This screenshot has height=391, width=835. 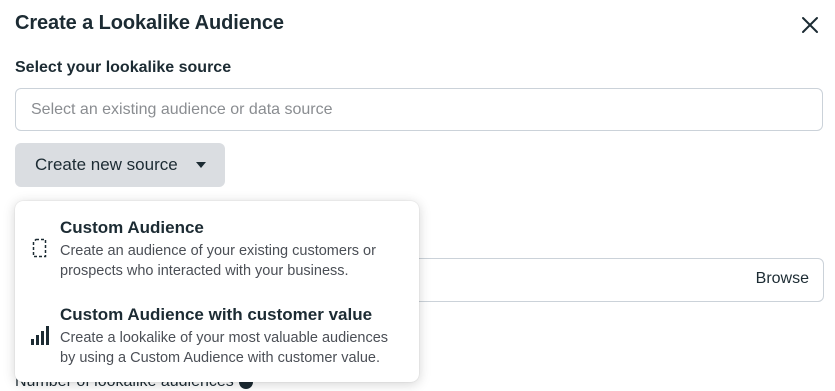 I want to click on dialog-title: Create a Lookalike Audience, so click(x=149, y=23).